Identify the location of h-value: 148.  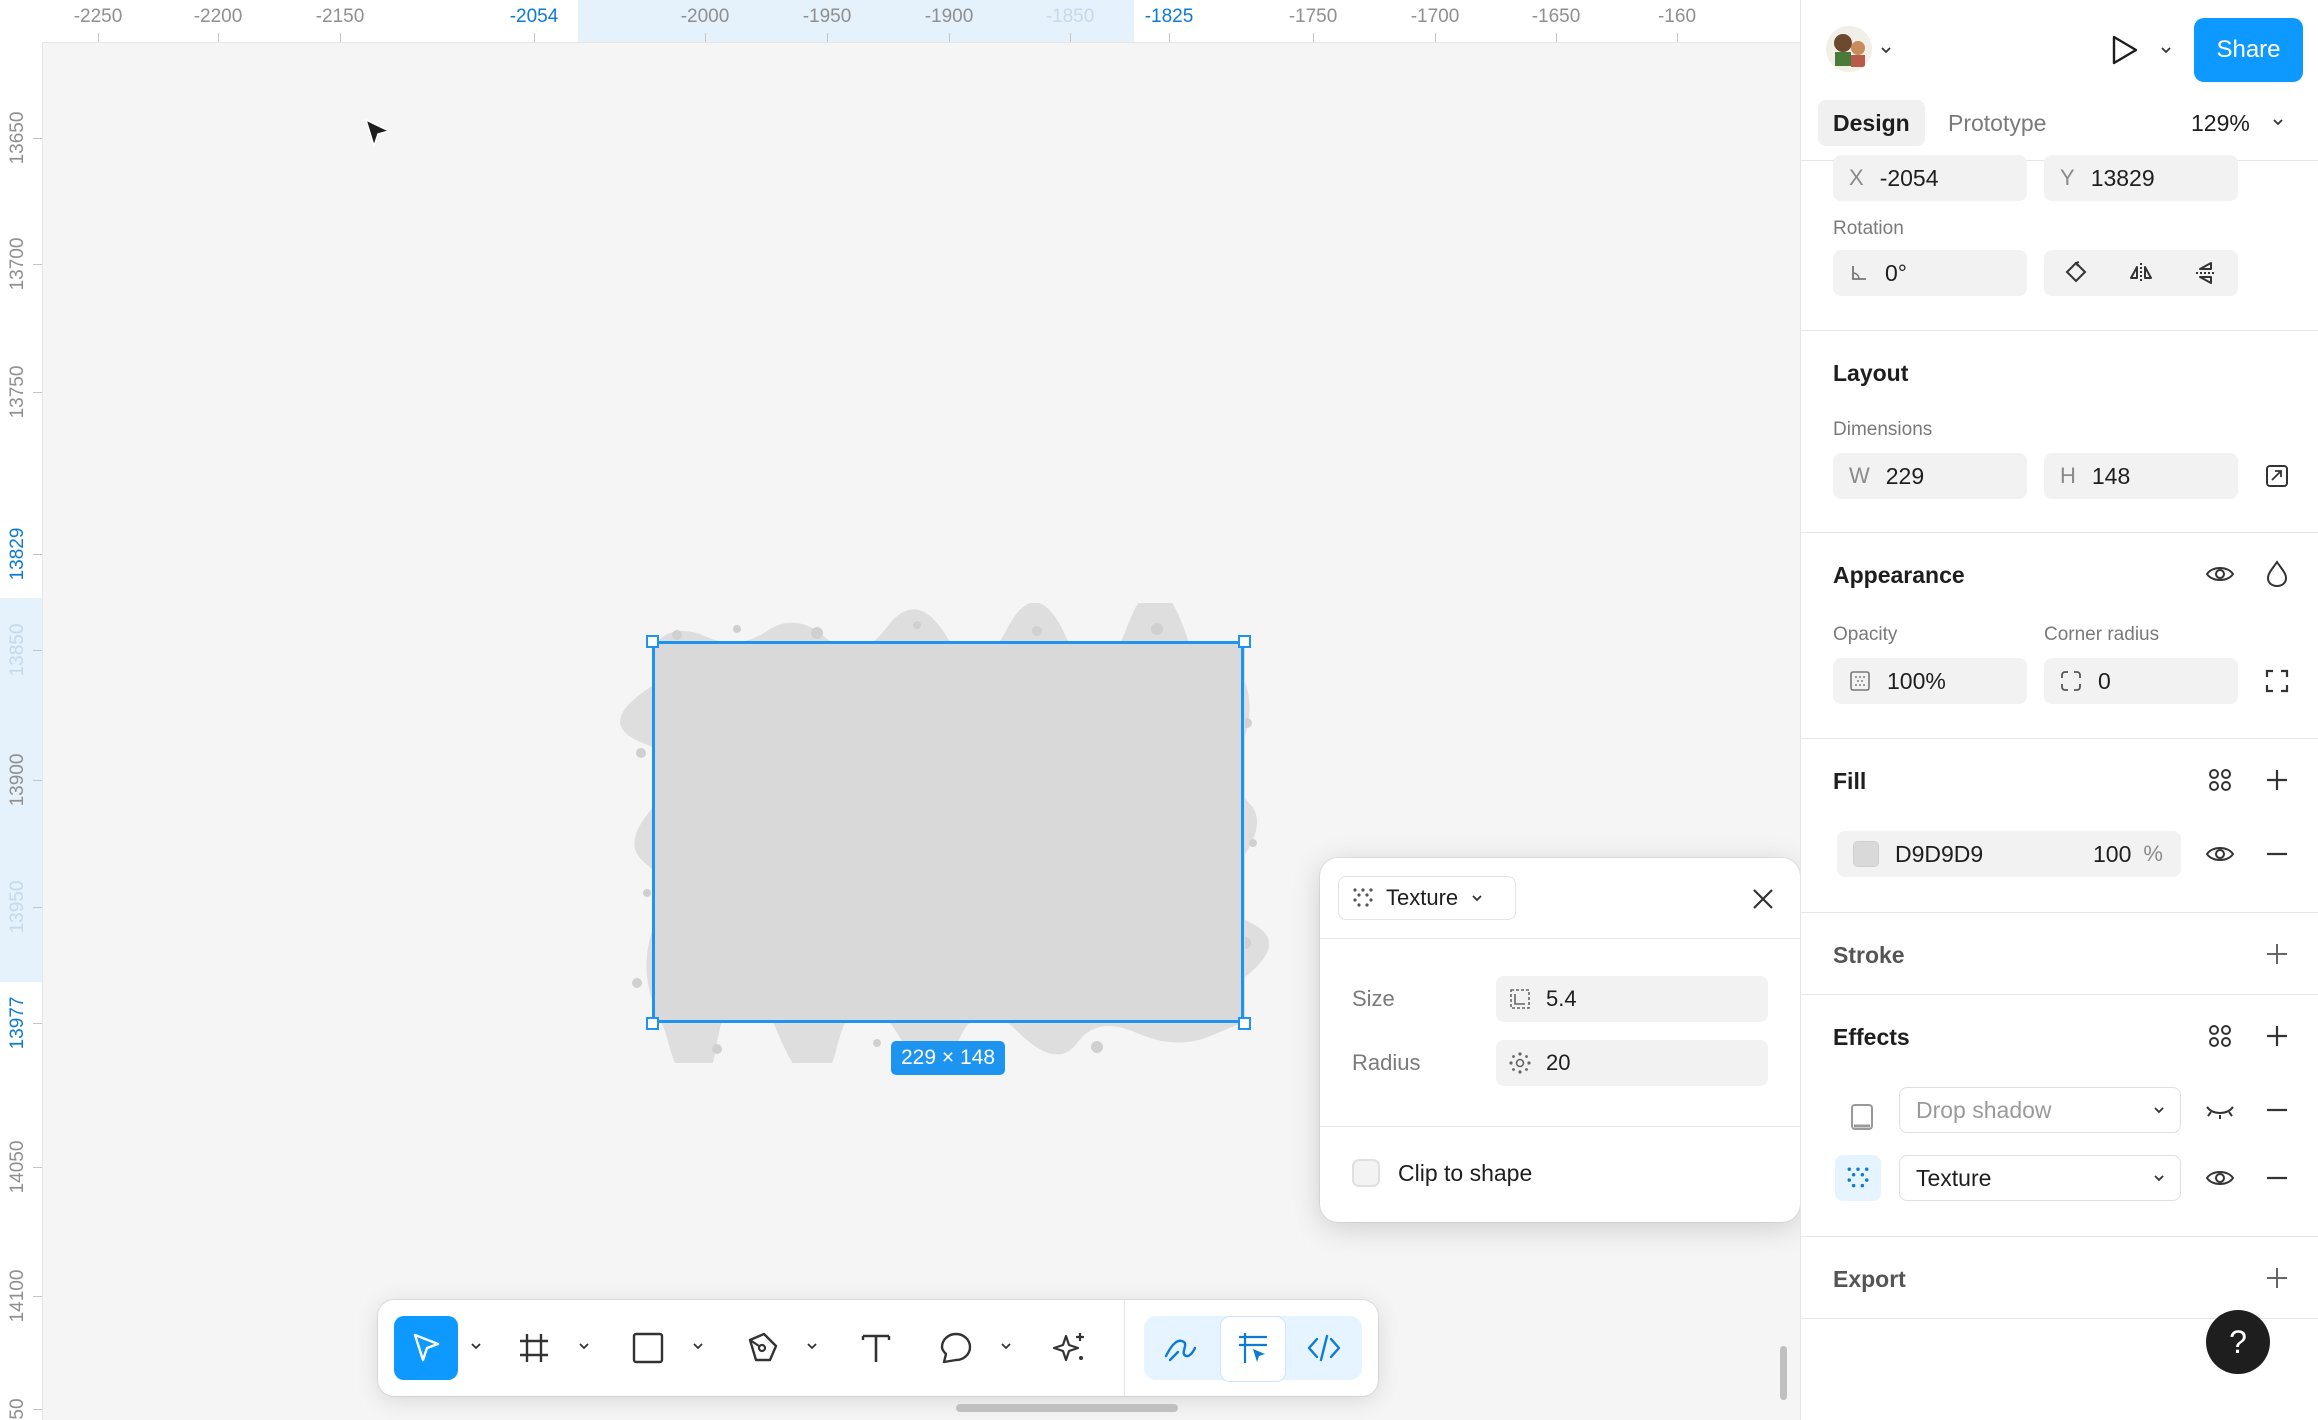
(2111, 476).